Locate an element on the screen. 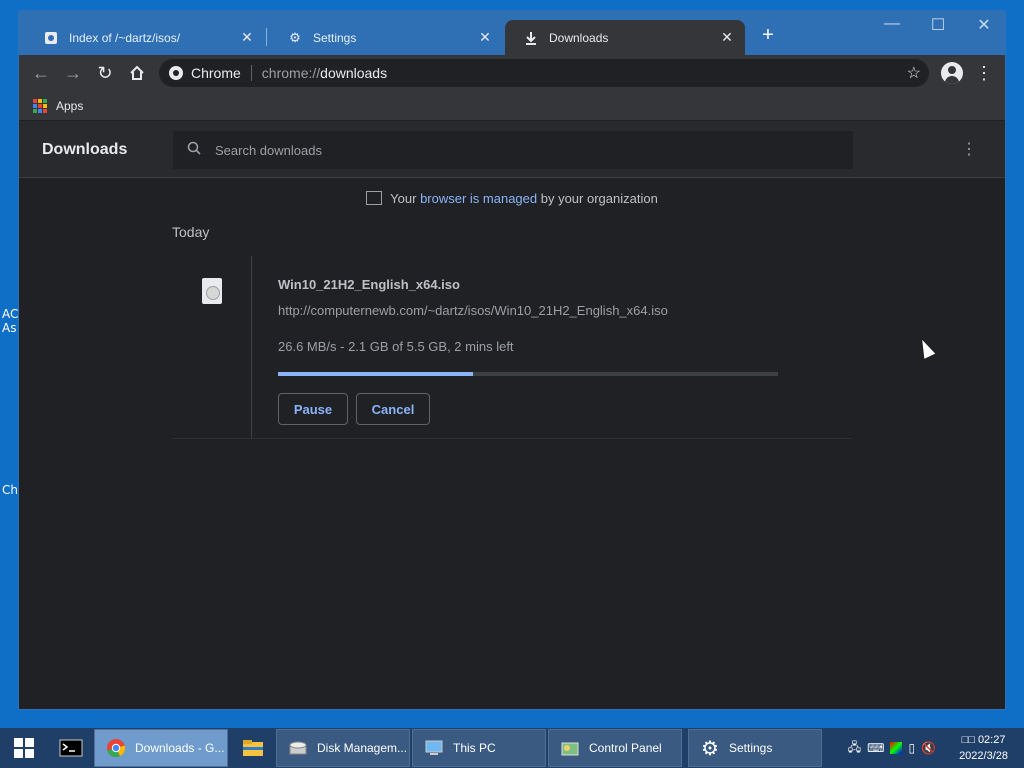 This screenshot has height=768, width=1024. omnibox-divider is located at coordinates (251, 73).